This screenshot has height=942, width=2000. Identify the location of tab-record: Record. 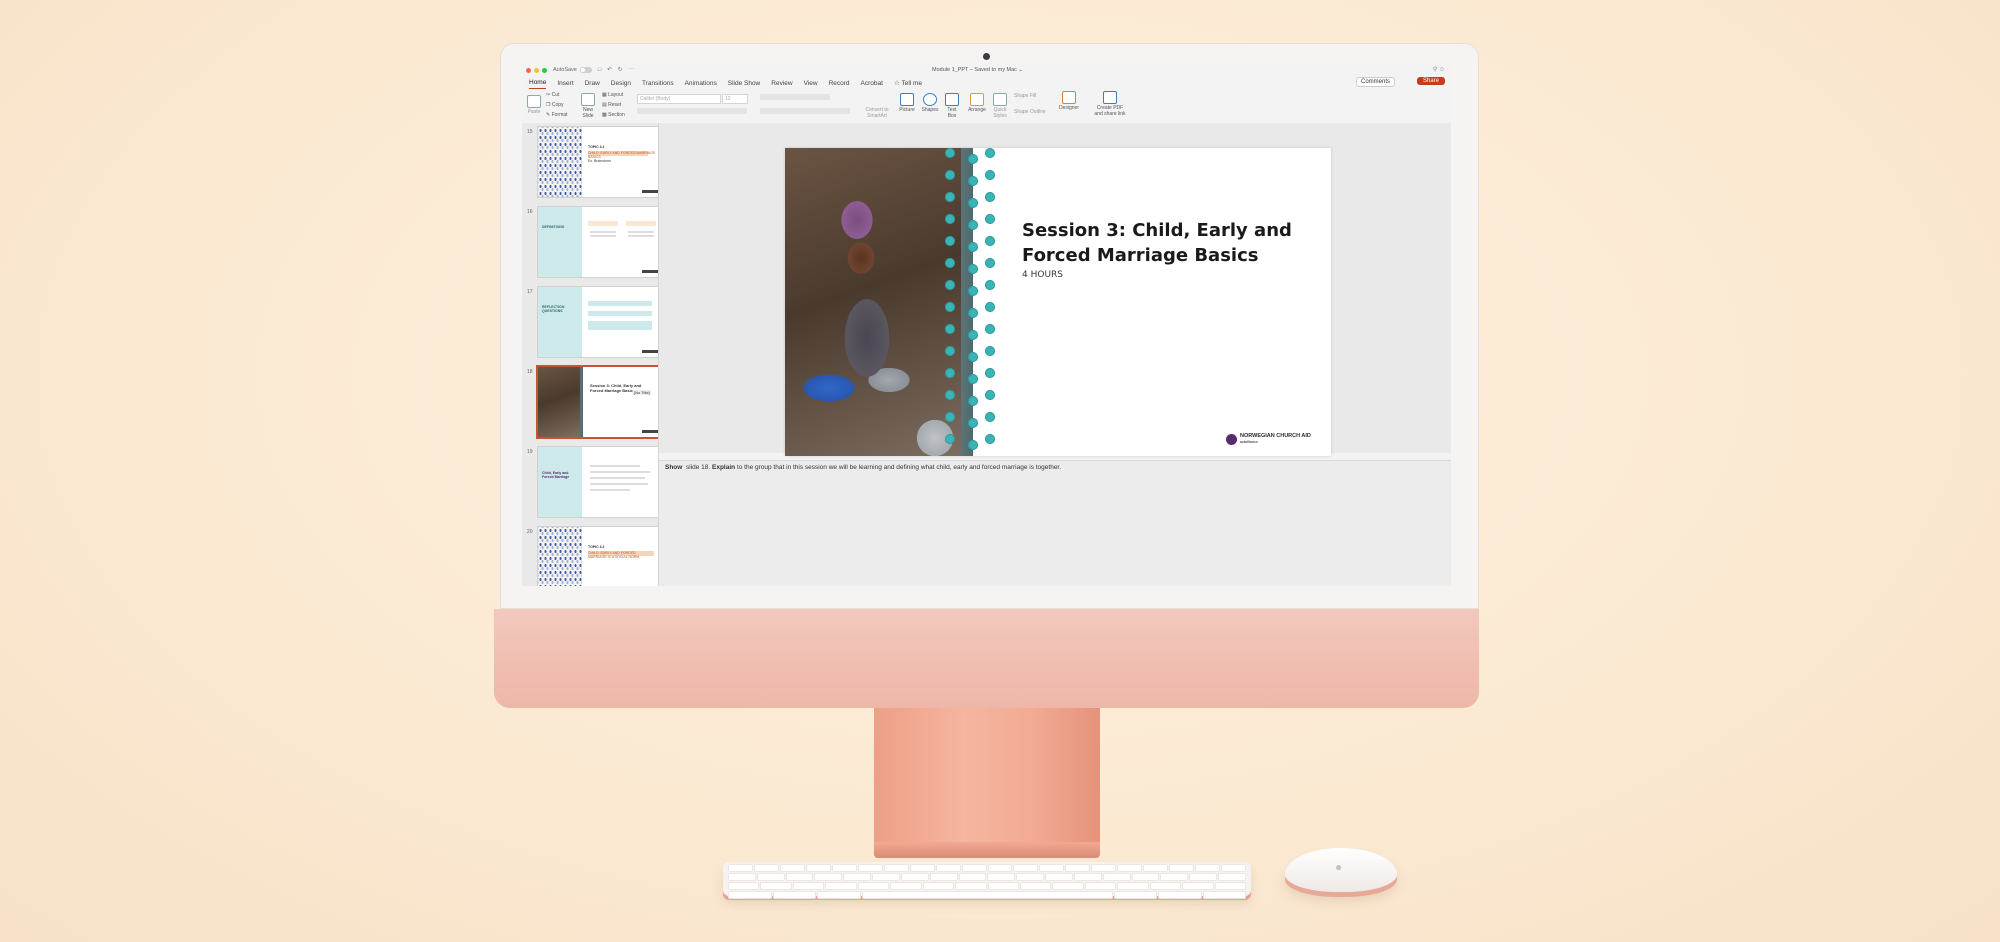
(839, 84).